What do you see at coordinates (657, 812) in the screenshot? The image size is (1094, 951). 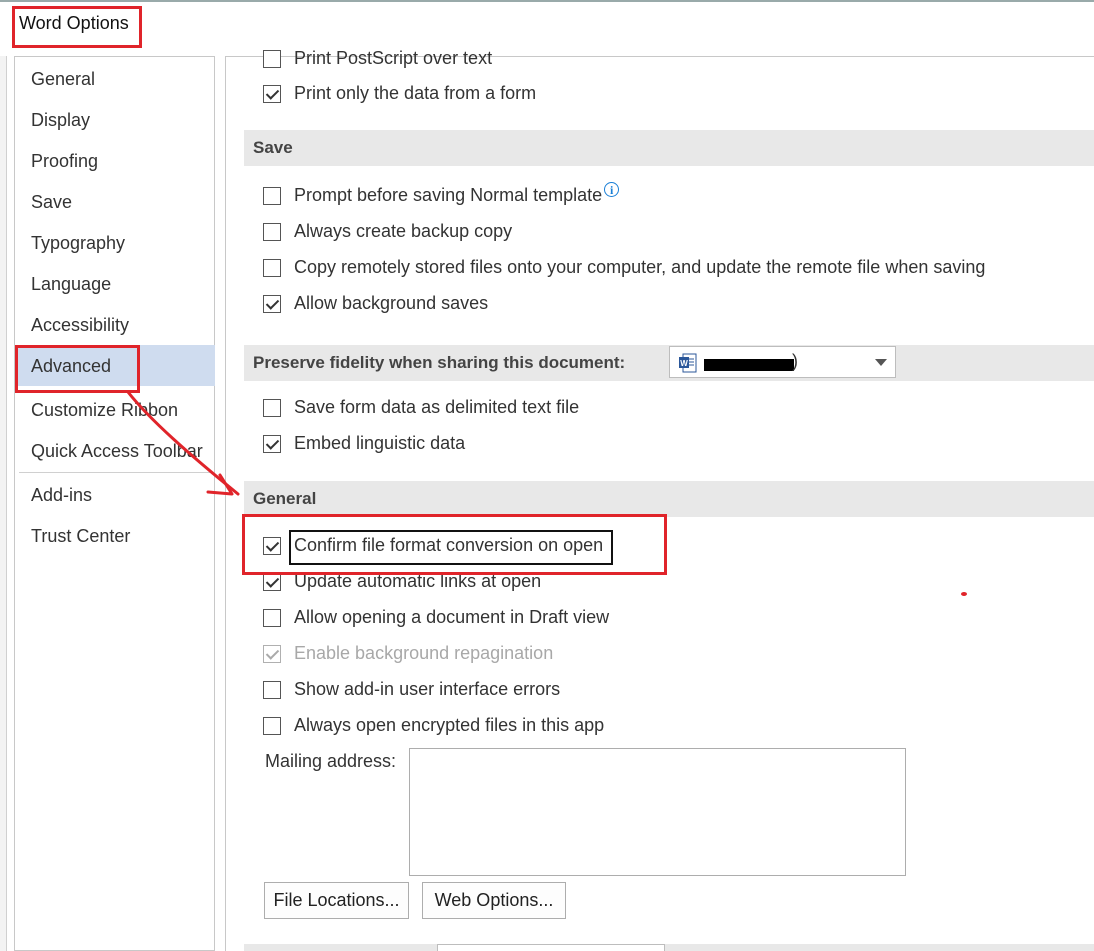 I see `mailing-address-input` at bounding box center [657, 812].